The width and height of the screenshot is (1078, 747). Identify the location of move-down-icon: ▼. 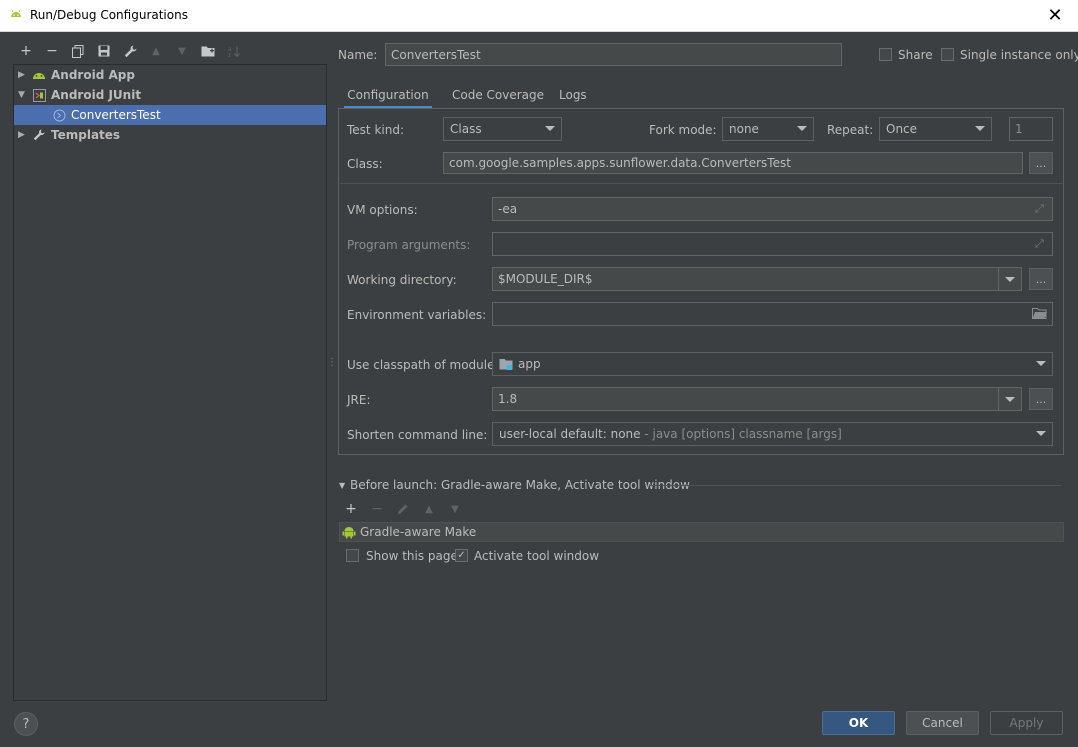
(182, 51).